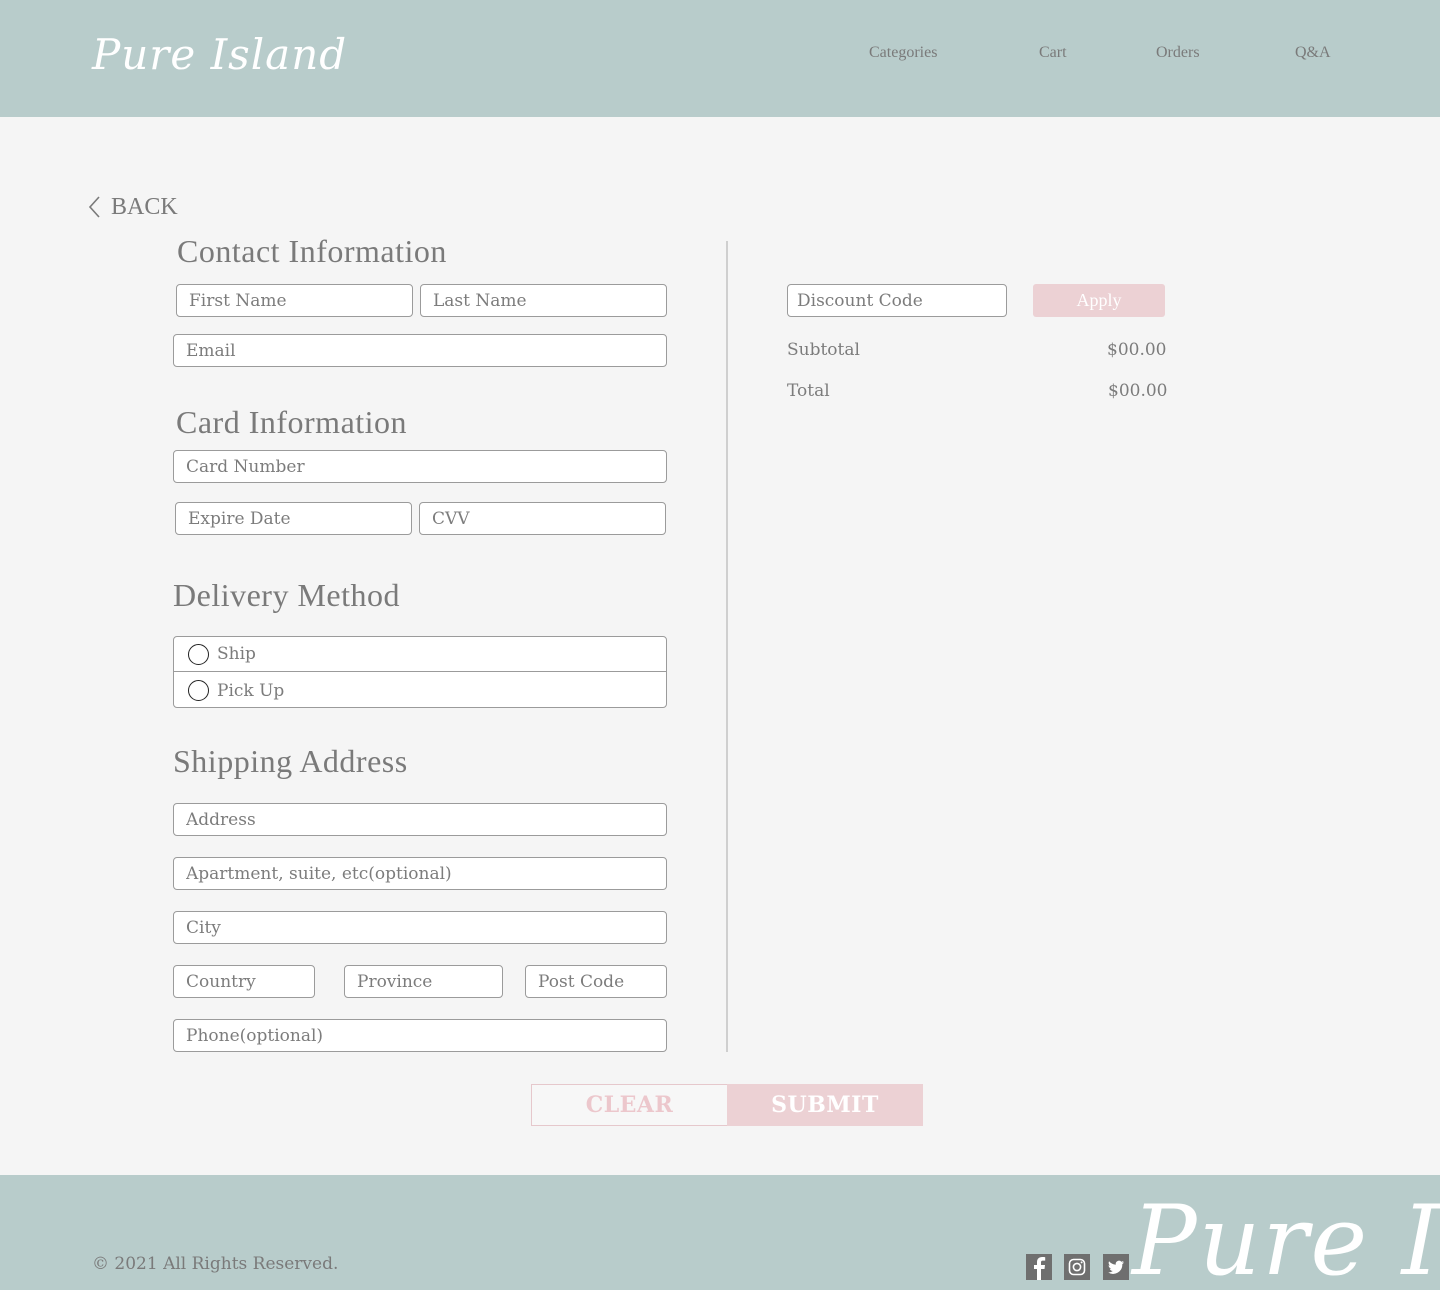 The image size is (1440, 1290). I want to click on clear-button: CLEAR, so click(629, 1105).